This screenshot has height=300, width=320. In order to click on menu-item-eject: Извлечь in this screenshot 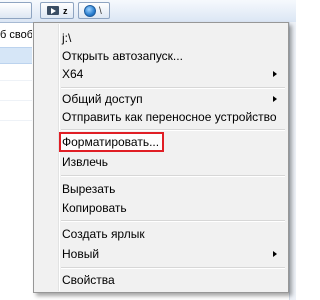, I will do `click(161, 162)`.